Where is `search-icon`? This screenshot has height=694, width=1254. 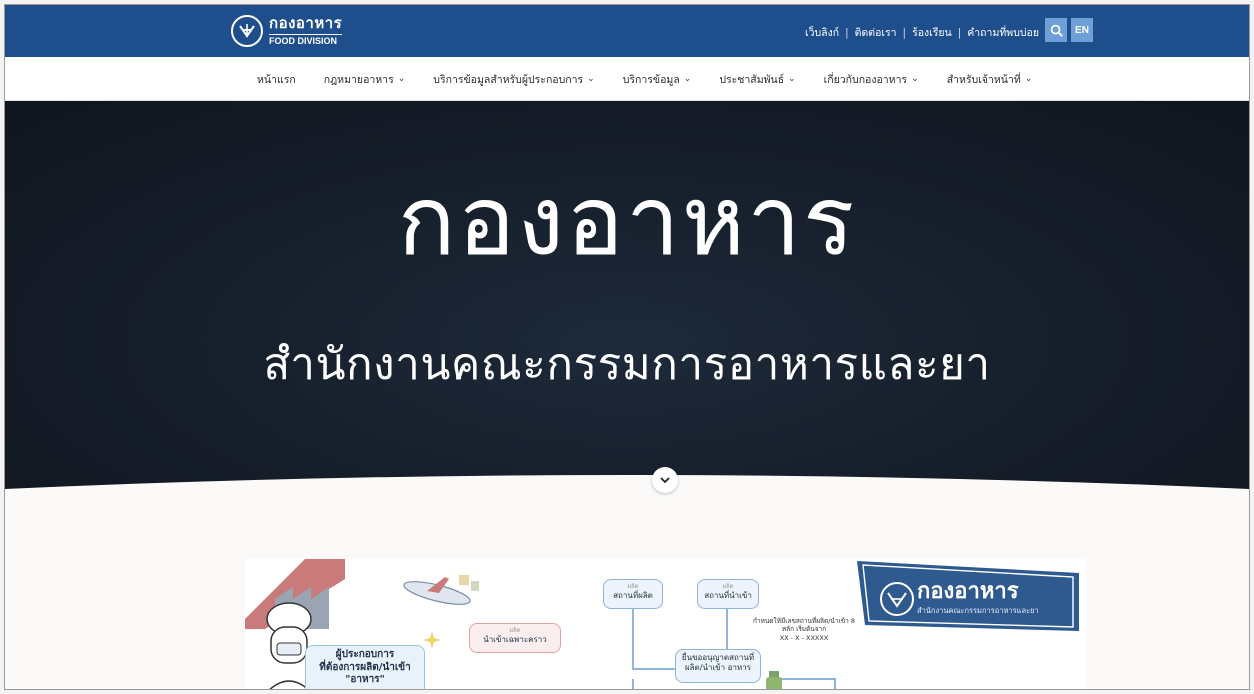
search-icon is located at coordinates (1056, 30).